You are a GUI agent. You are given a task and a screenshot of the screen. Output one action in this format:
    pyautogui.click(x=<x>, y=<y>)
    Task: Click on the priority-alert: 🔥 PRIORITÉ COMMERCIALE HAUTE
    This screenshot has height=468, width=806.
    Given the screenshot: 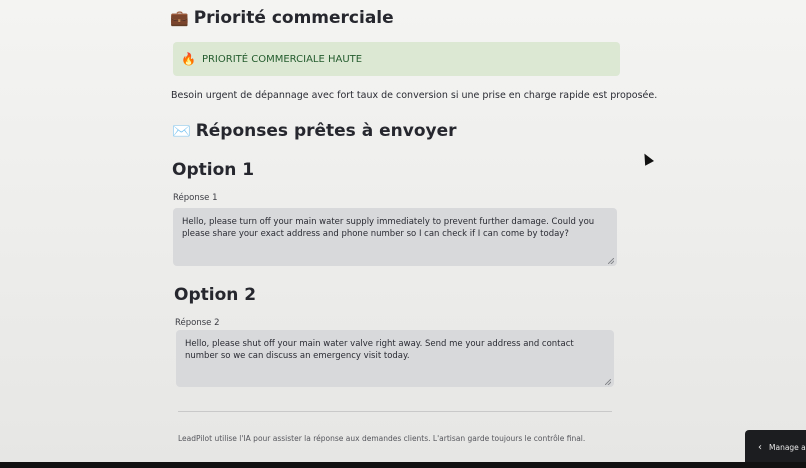 What is the action you would take?
    pyautogui.click(x=396, y=59)
    